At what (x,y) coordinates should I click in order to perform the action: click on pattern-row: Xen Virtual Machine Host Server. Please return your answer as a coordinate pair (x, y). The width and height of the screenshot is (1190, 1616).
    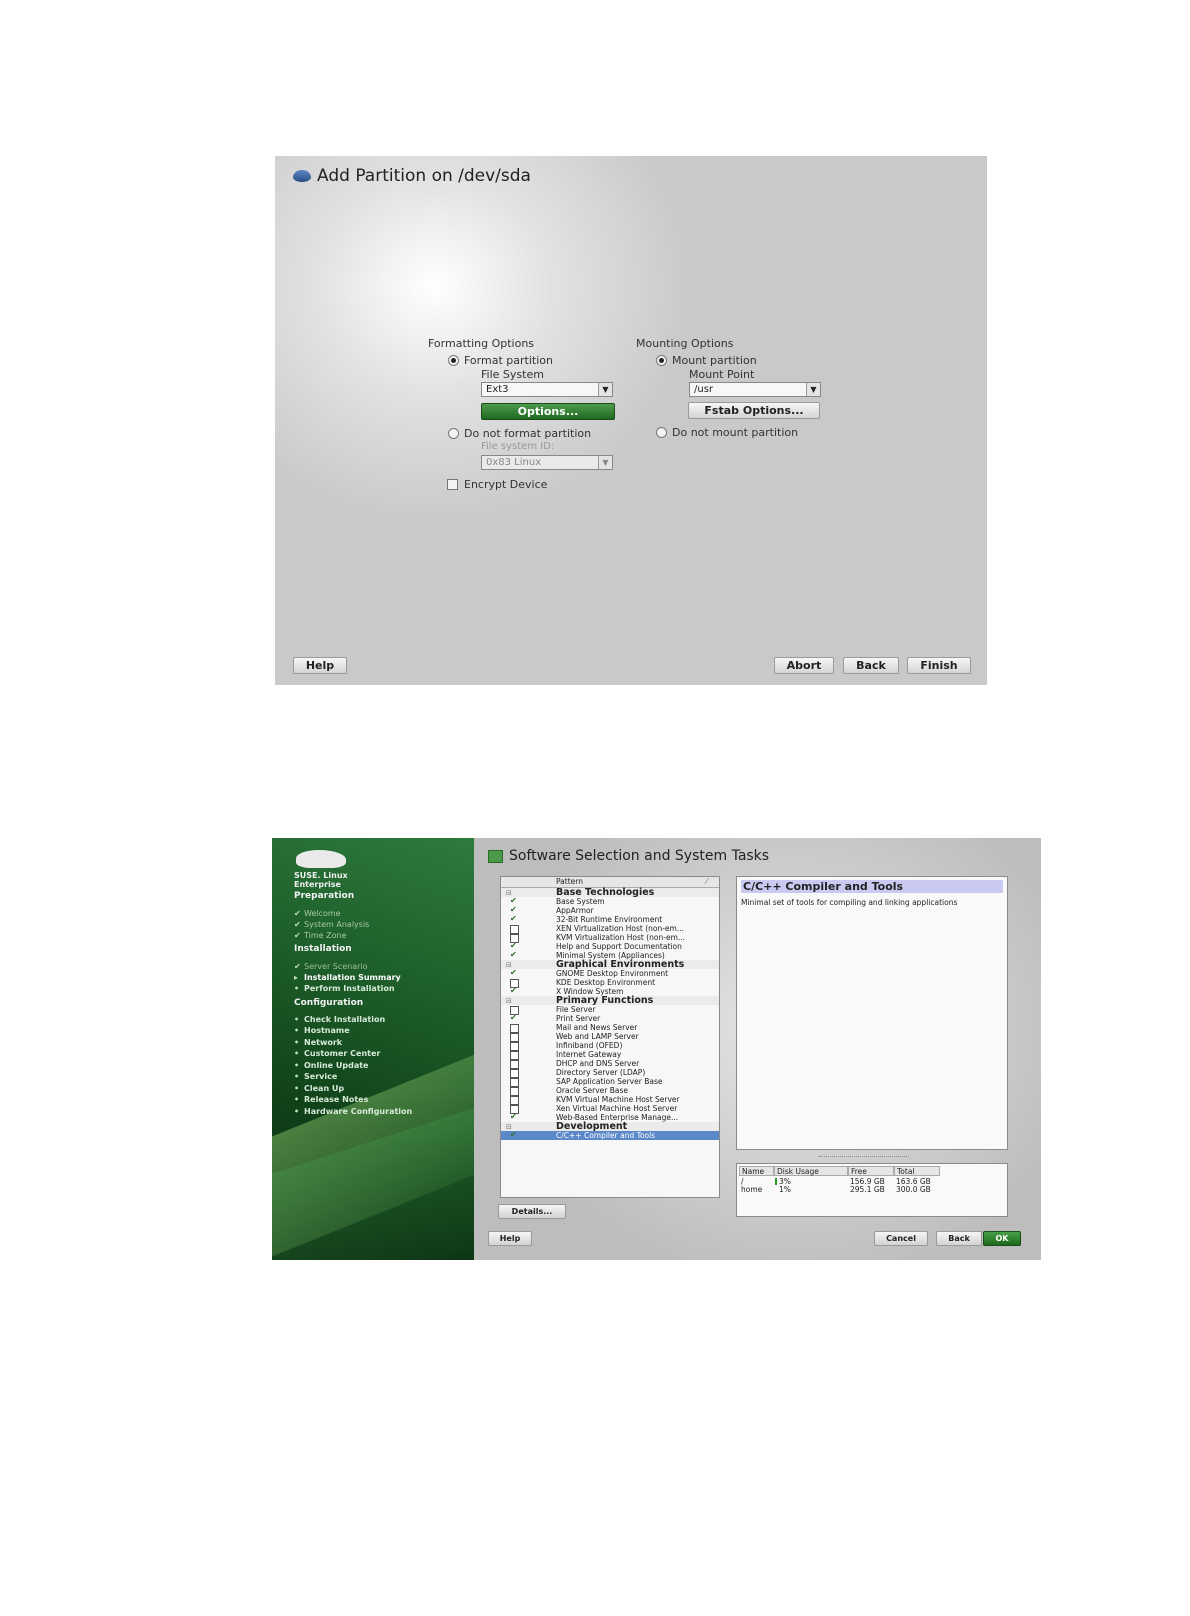
    Looking at the image, I should click on (610, 1109).